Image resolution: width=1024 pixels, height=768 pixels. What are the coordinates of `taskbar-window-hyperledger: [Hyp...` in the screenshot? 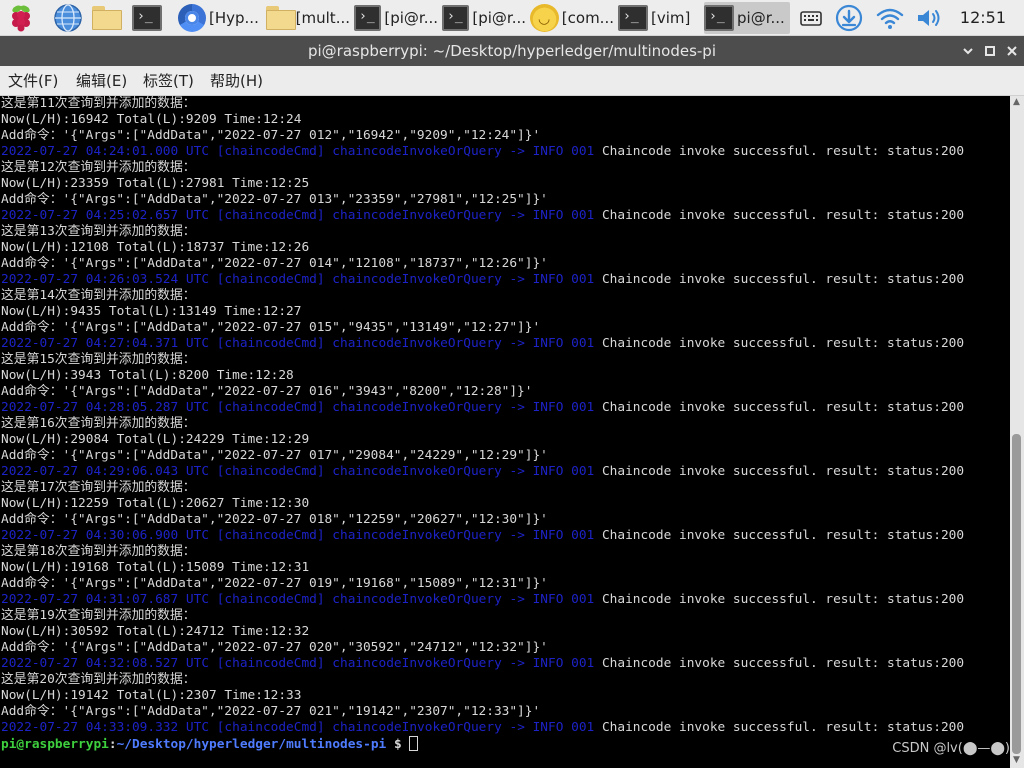 It's located at (220, 18).